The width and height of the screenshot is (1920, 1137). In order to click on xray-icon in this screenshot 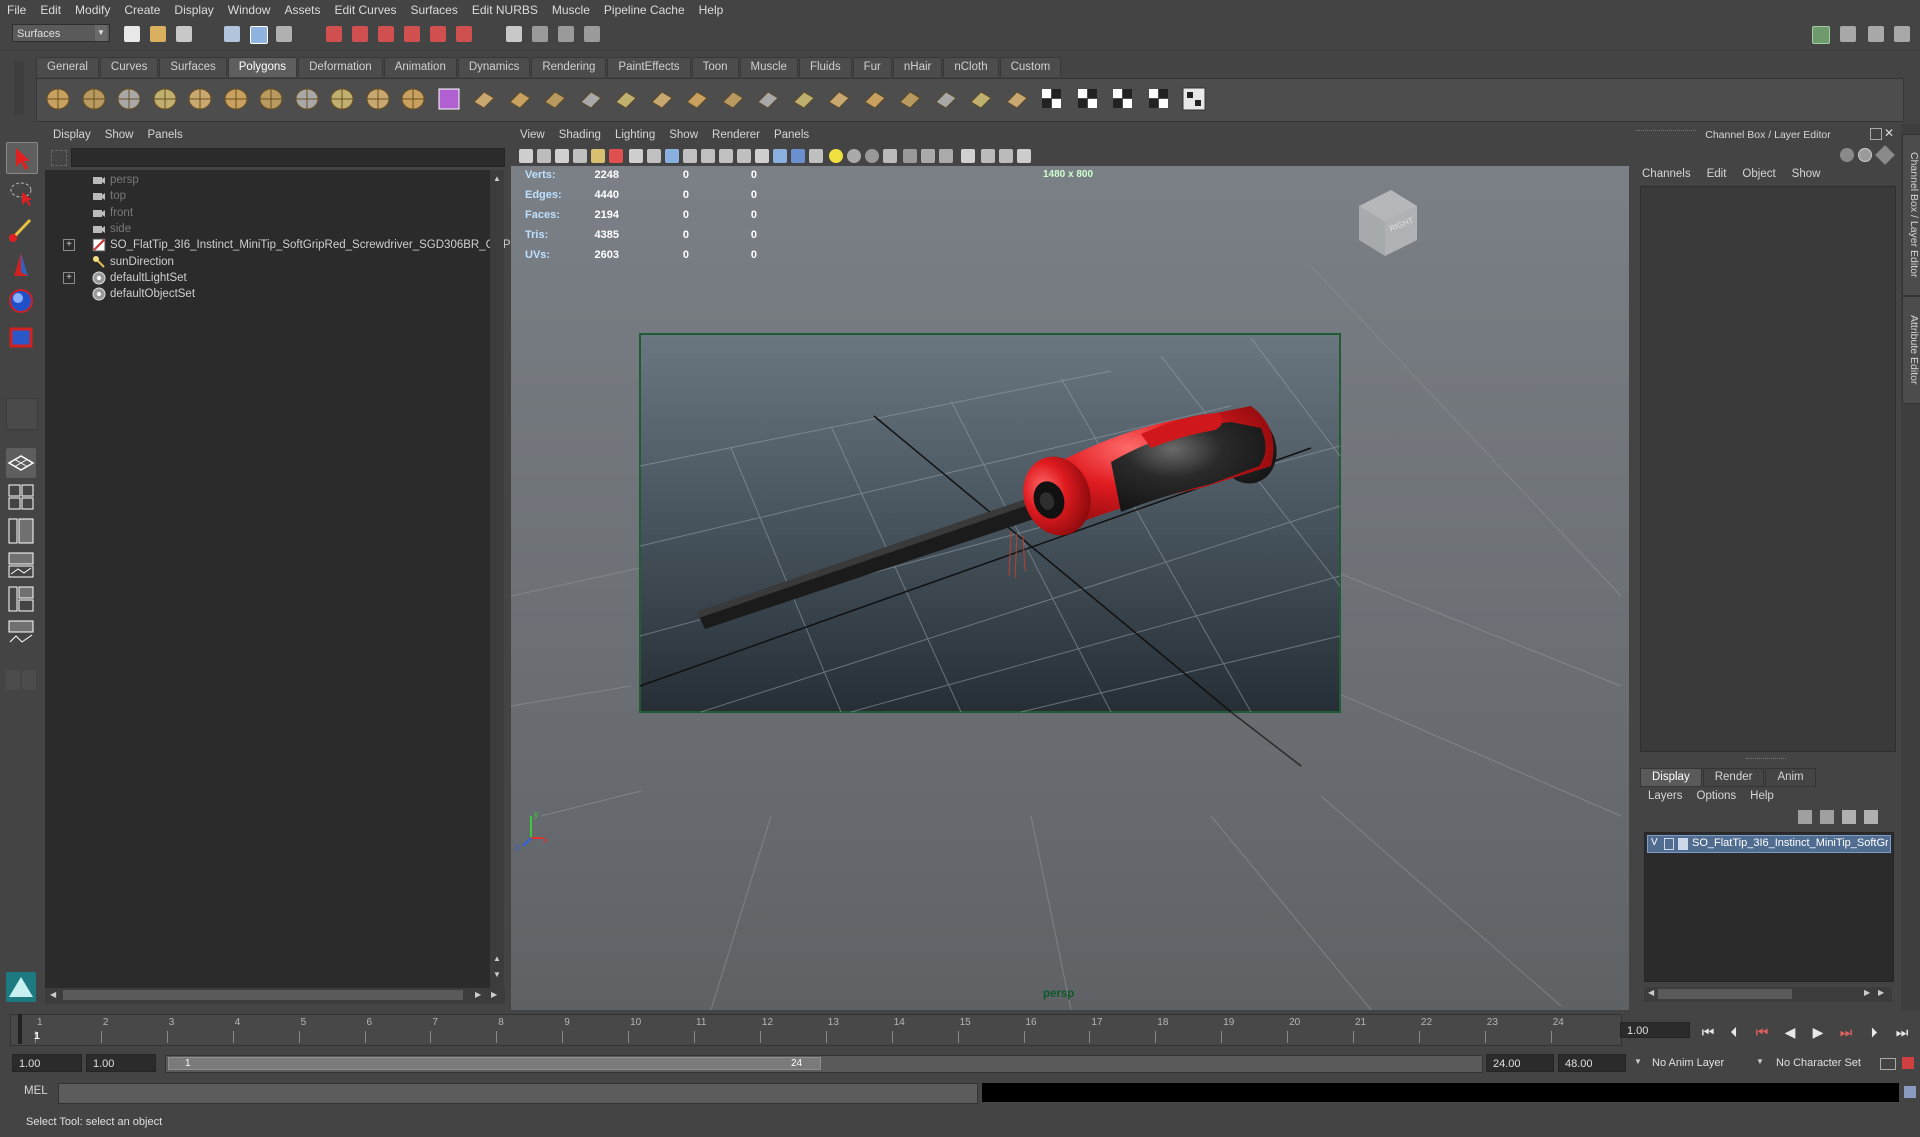, I will do `click(816, 156)`.